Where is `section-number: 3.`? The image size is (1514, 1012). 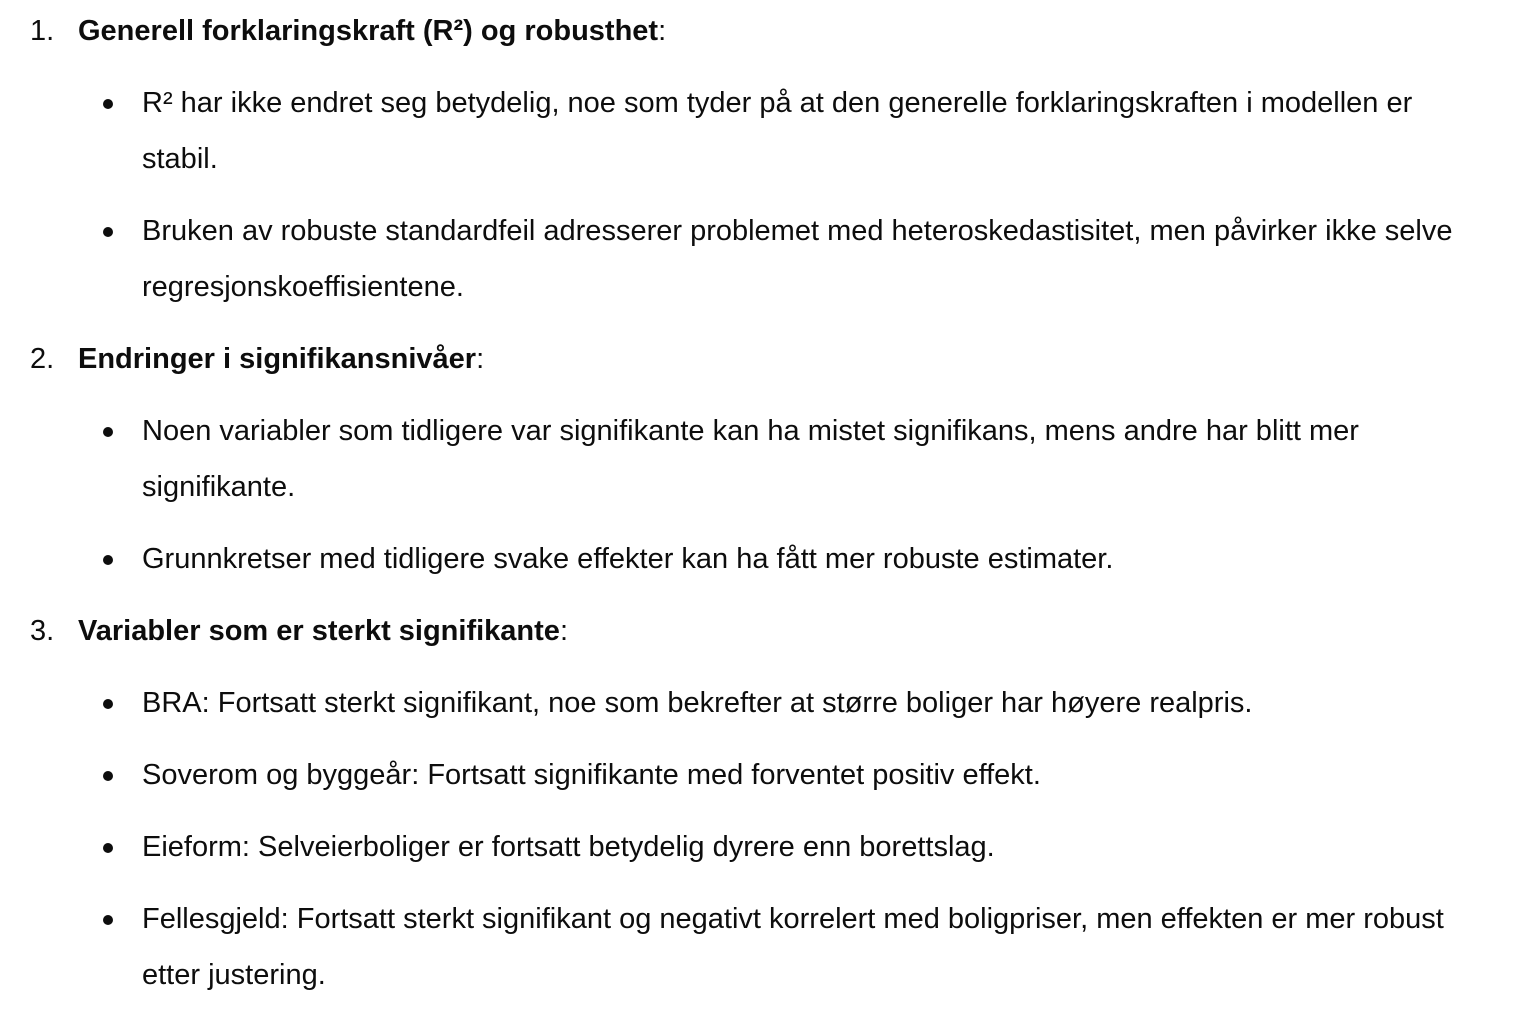 section-number: 3. is located at coordinates (42, 631).